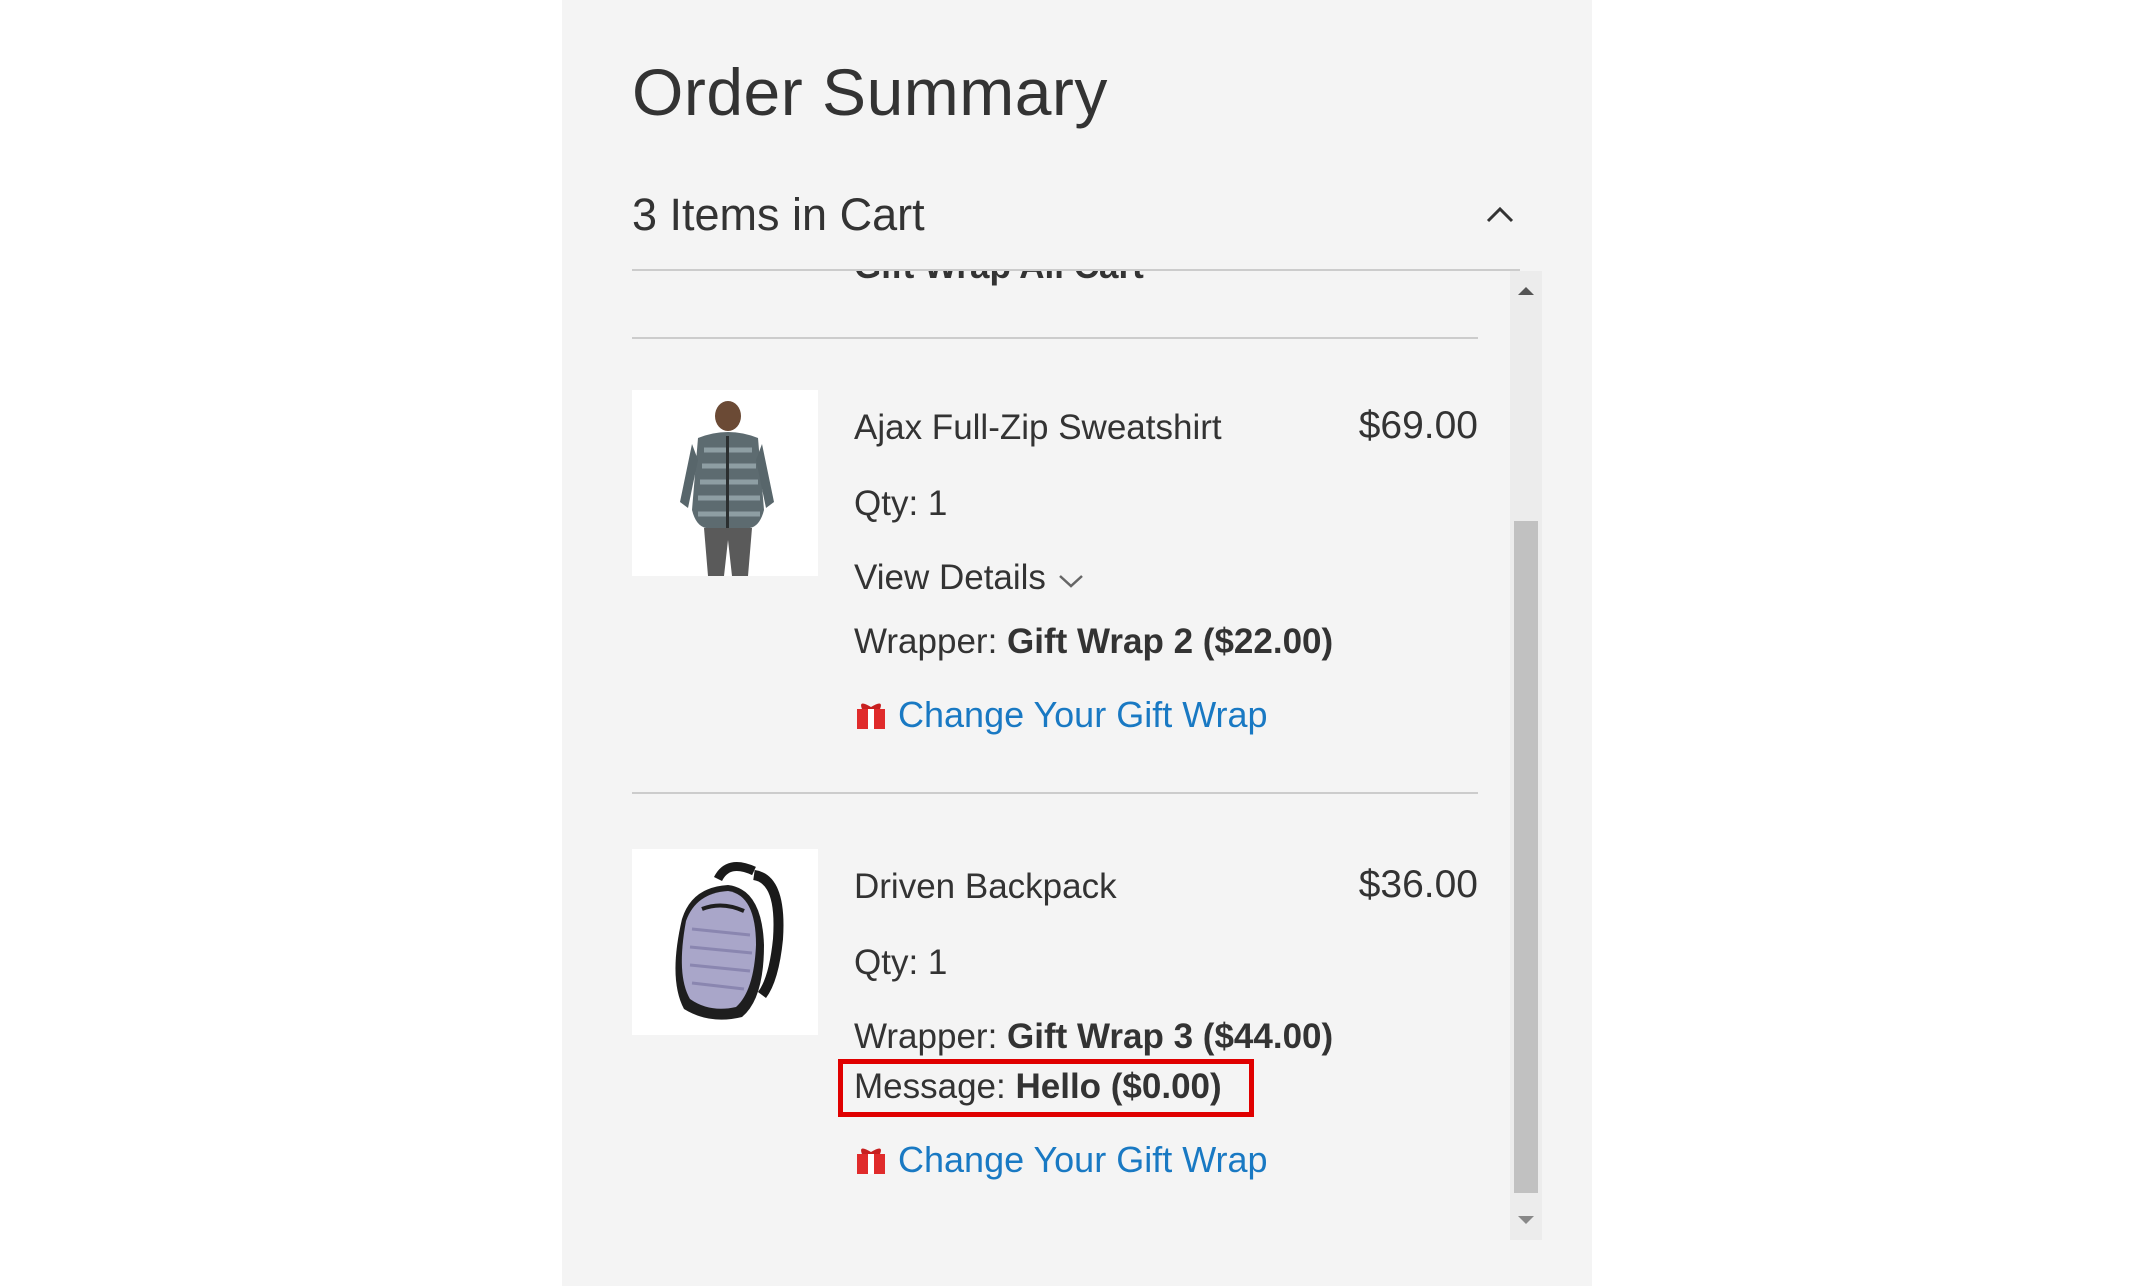 Image resolution: width=2150 pixels, height=1286 pixels. Describe the element at coordinates (950, 577) in the screenshot. I see `view-details-label: View Details` at that location.